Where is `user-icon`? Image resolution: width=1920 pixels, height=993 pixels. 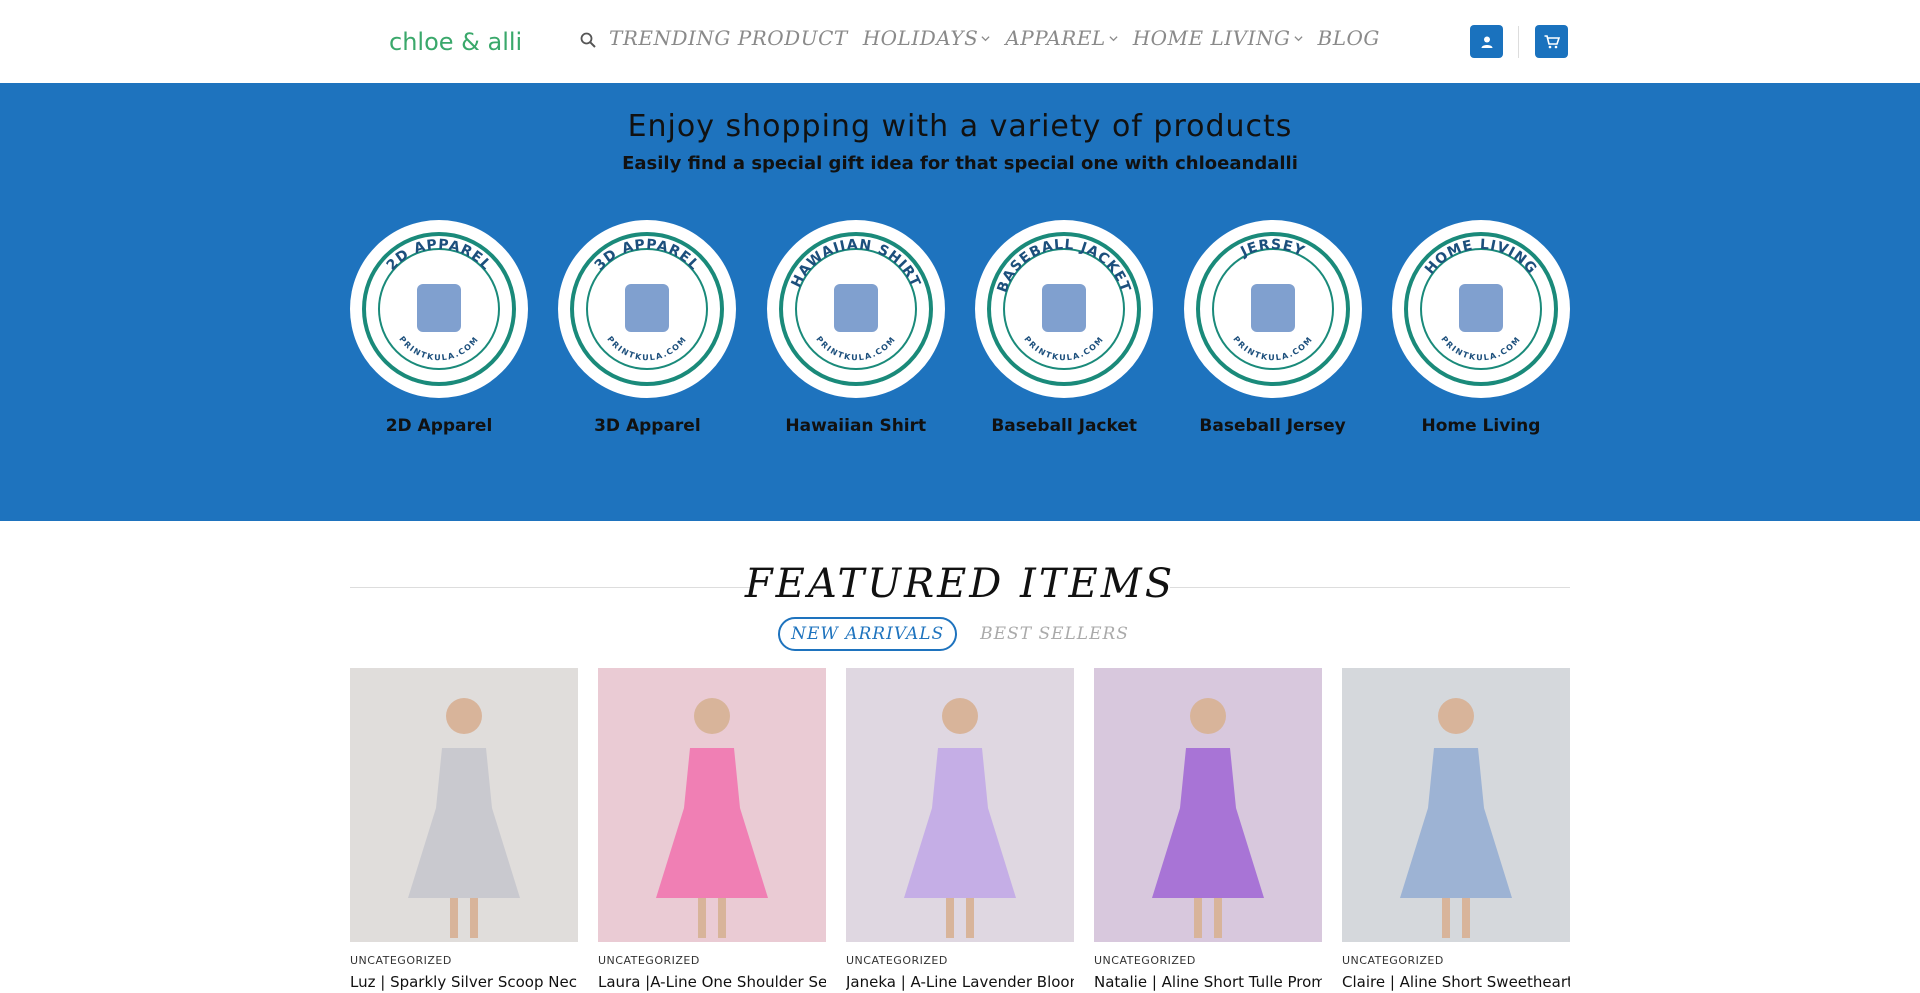
user-icon is located at coordinates (1486, 42).